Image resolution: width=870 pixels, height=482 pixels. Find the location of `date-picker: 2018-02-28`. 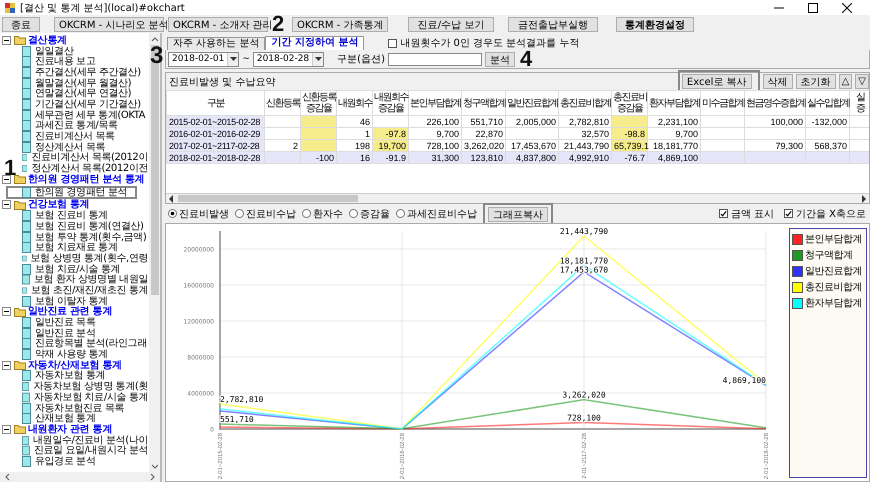

date-picker: 2018-02-28 is located at coordinates (288, 59).